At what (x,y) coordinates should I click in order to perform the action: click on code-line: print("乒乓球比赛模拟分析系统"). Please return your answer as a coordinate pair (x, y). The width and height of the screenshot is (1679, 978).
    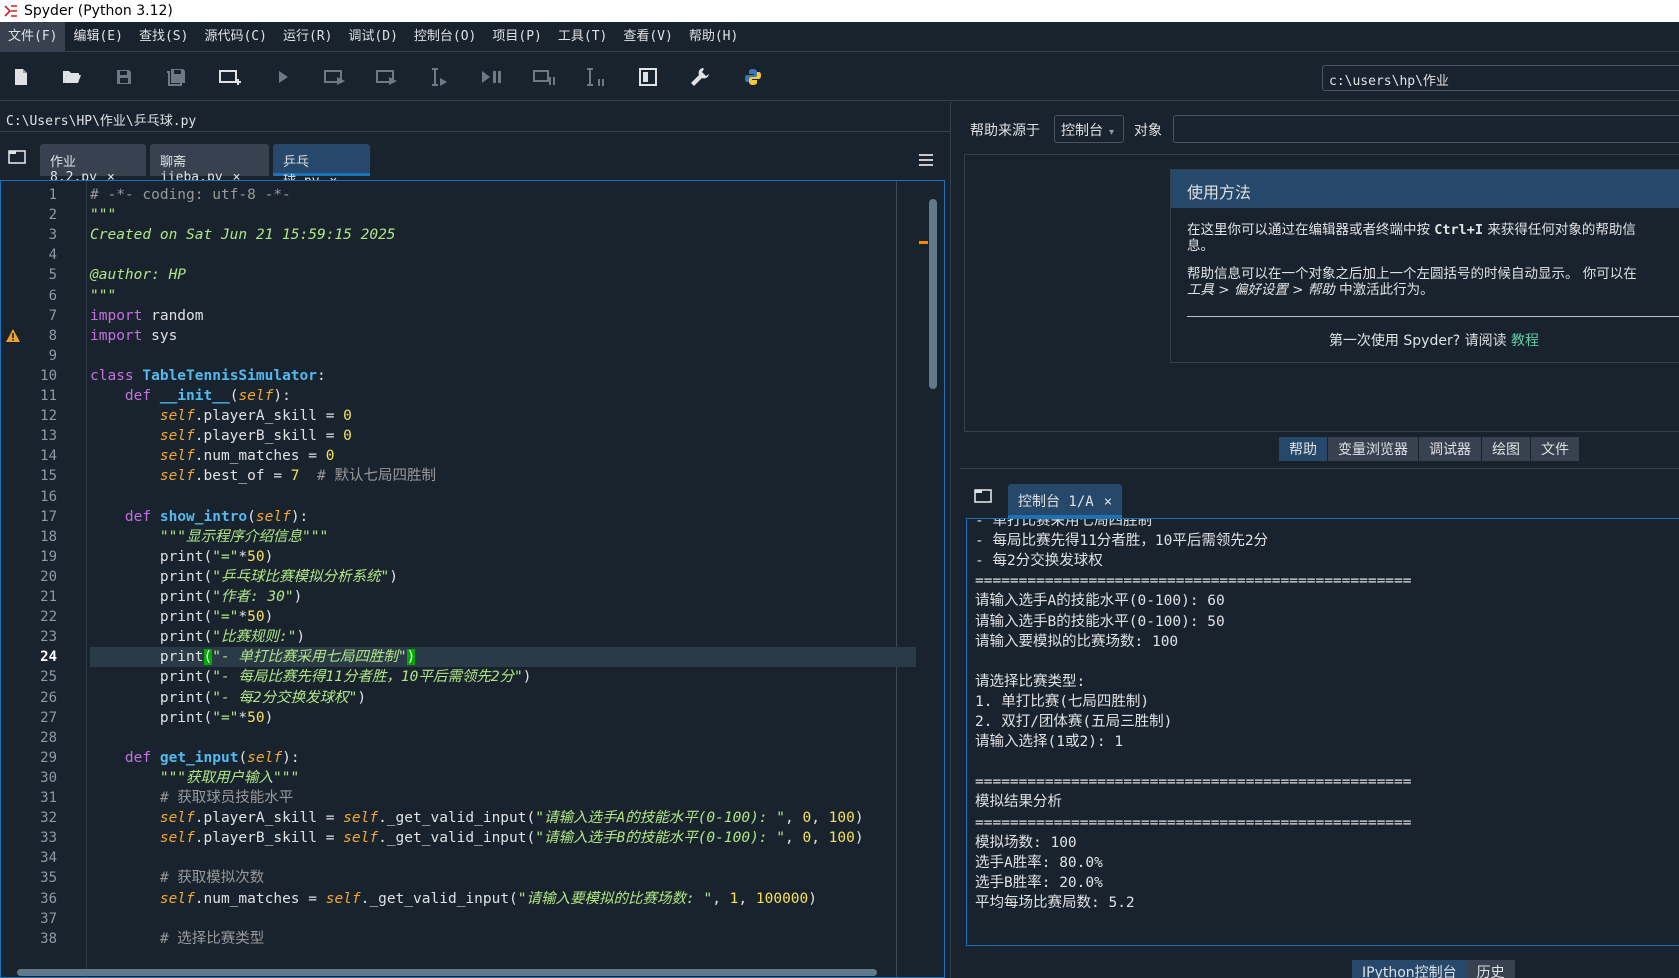
    Looking at the image, I should click on (244, 577).